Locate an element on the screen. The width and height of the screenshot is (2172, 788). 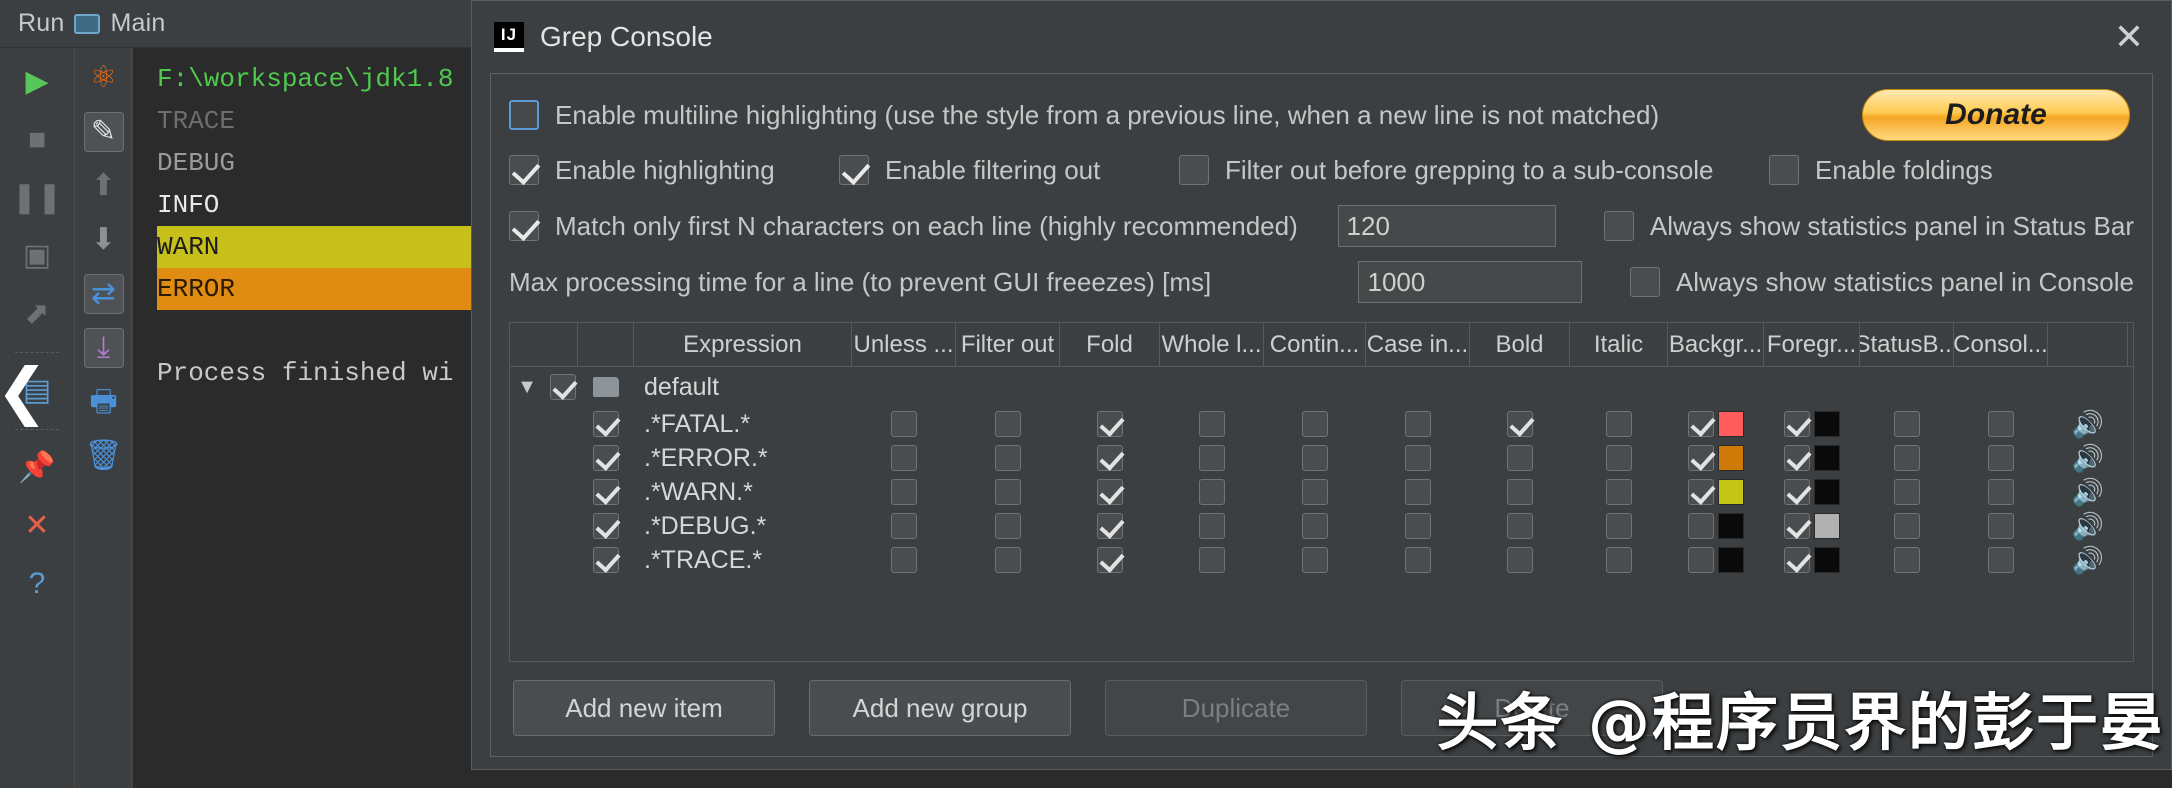
stop-icon: ■ is located at coordinates (37, 140).